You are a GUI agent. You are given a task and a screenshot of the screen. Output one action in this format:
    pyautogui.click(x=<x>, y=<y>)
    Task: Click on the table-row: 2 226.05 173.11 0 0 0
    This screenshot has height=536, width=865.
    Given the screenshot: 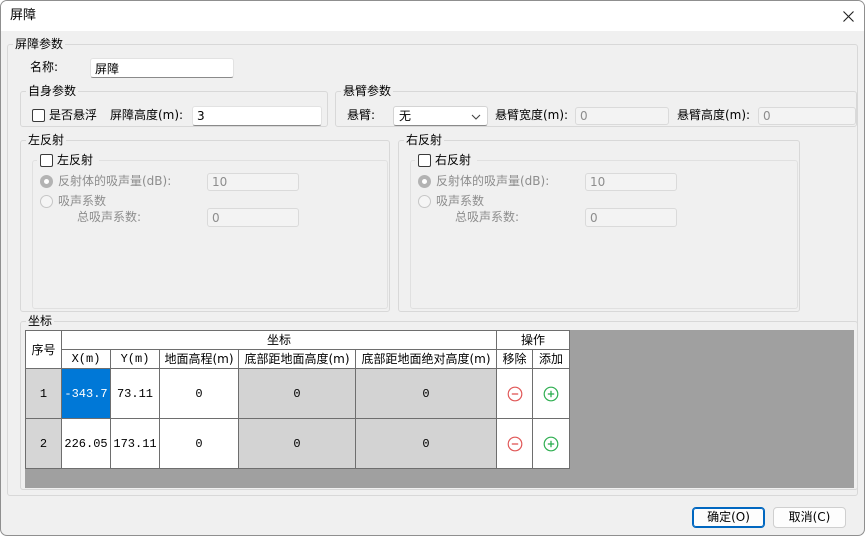 What is the action you would take?
    pyautogui.click(x=298, y=443)
    